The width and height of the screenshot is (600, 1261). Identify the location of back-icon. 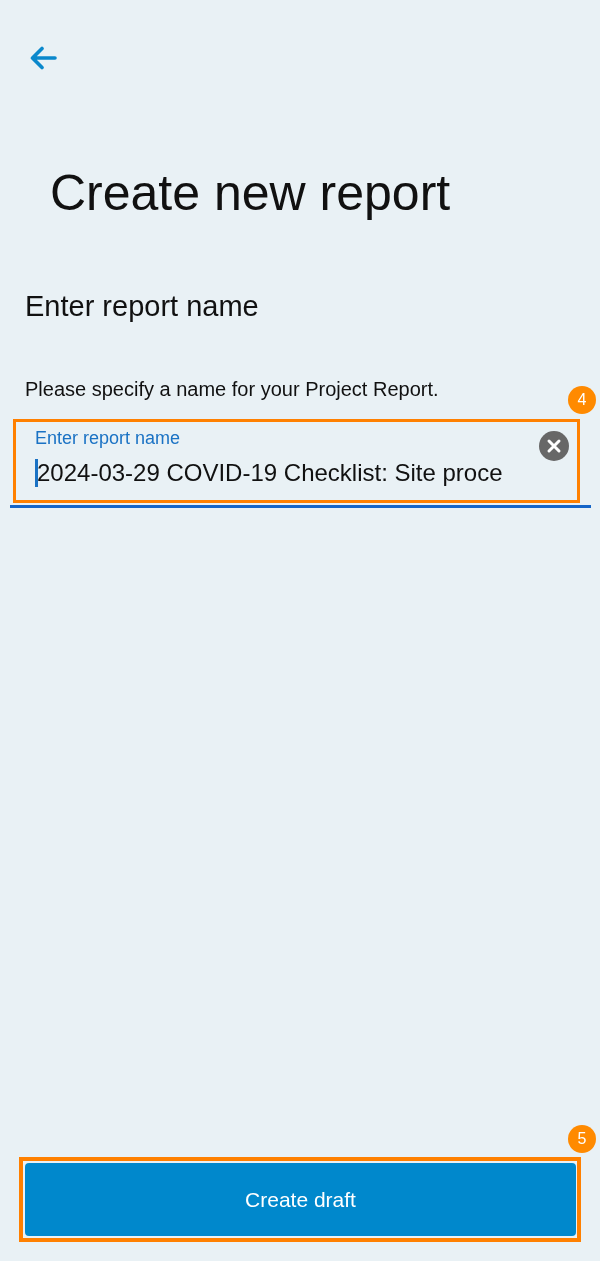
(43, 58).